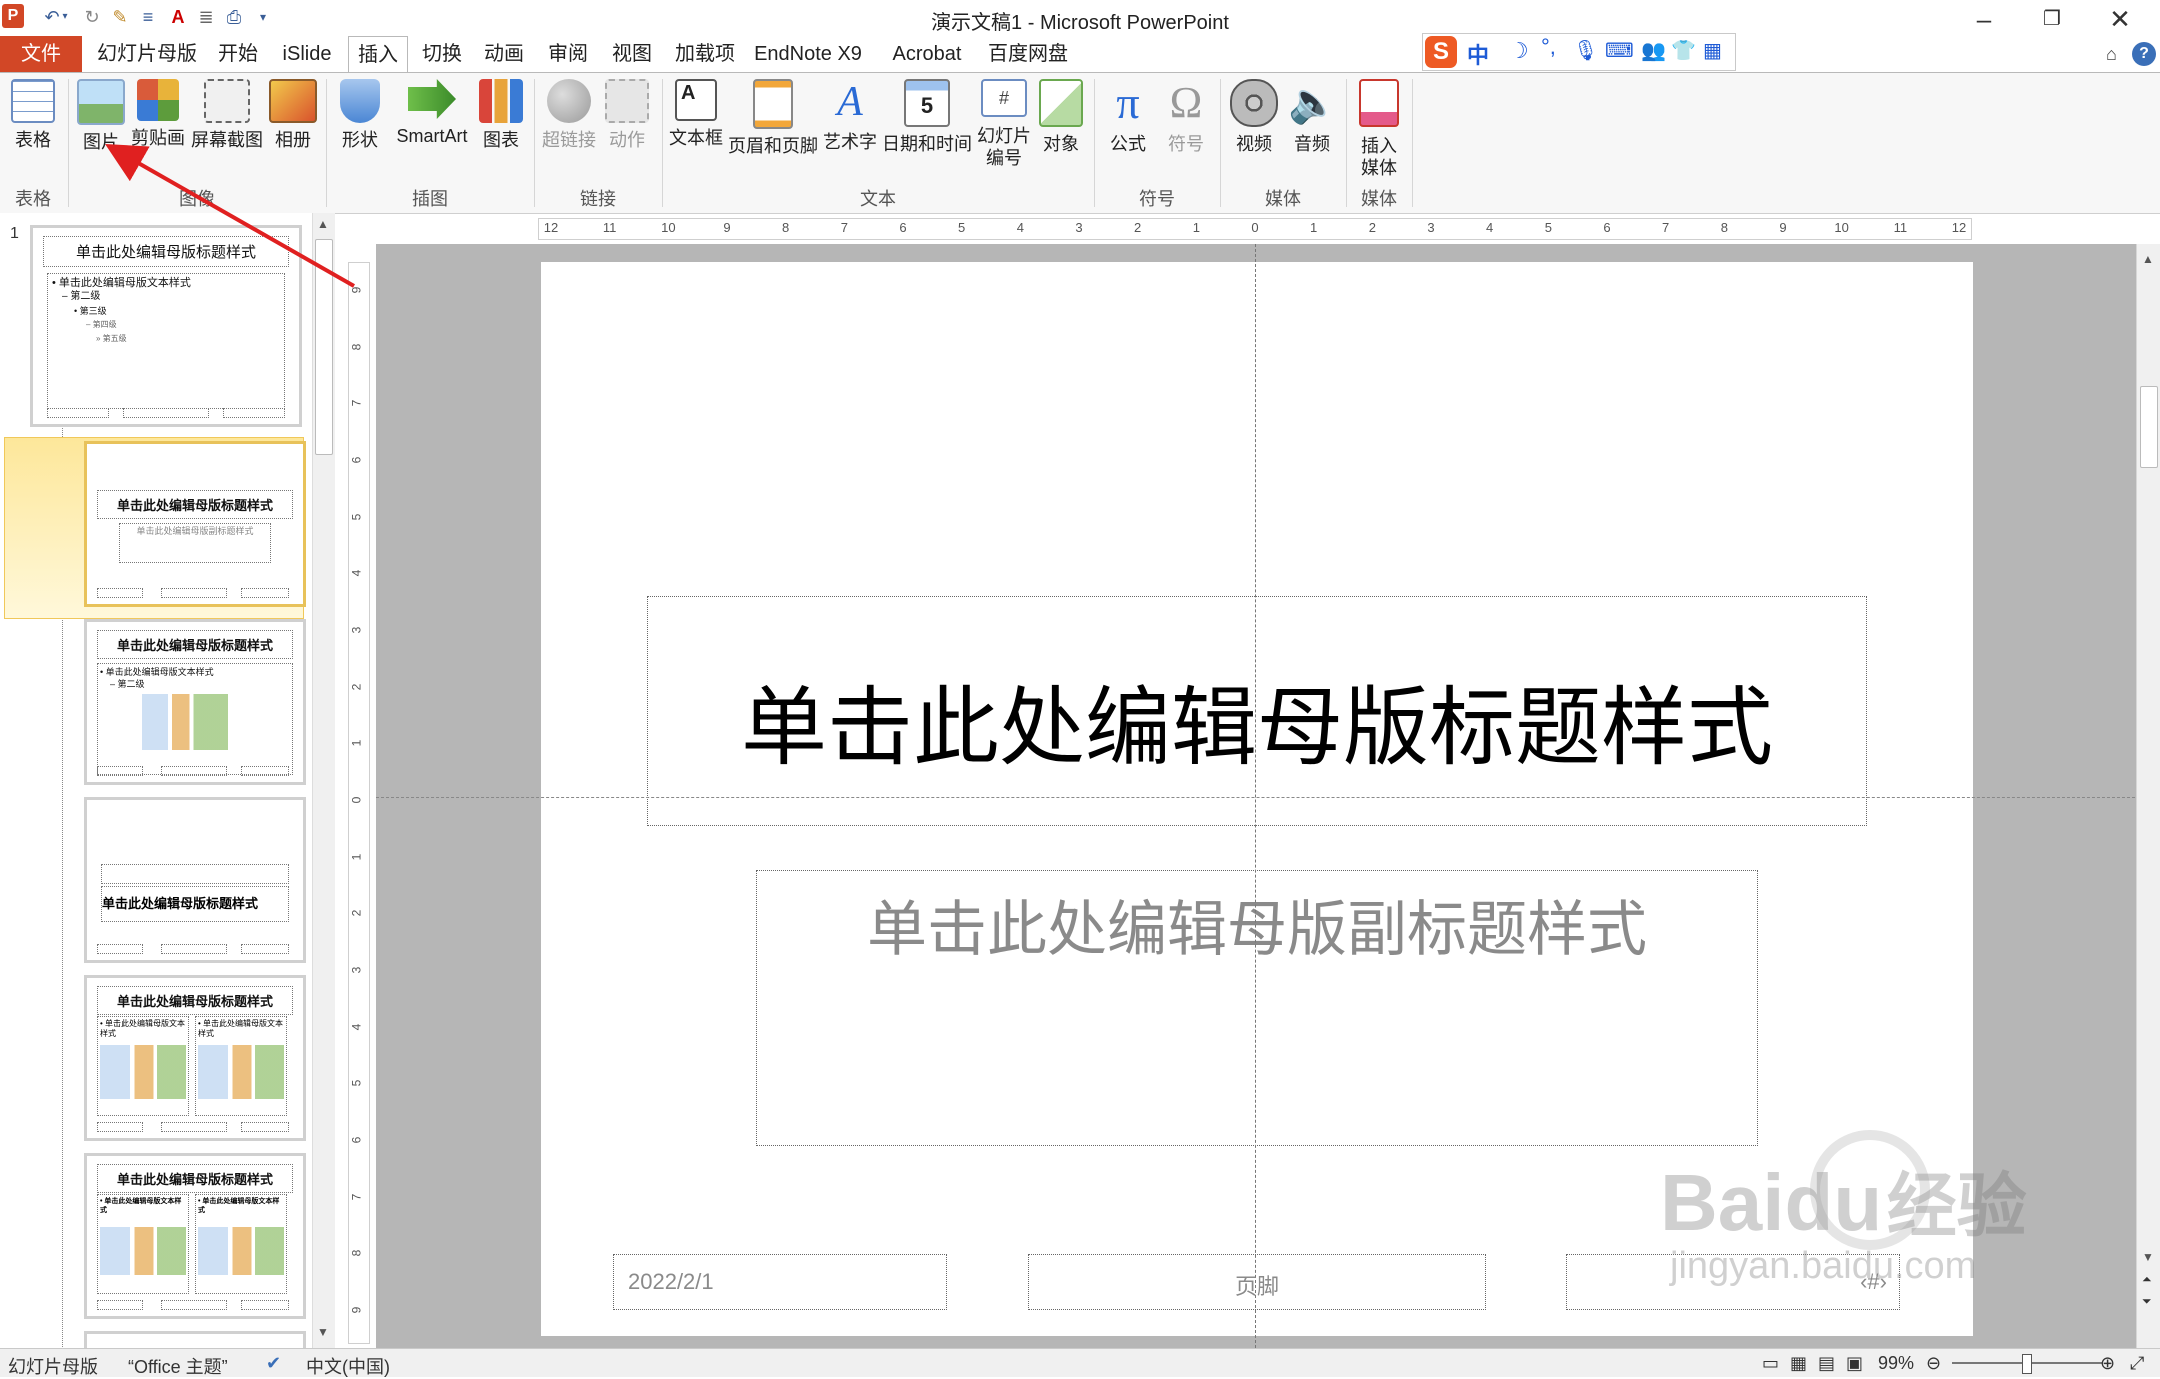  What do you see at coordinates (2107, 1363) in the screenshot?
I see `zoom-in-icon: ⊕` at bounding box center [2107, 1363].